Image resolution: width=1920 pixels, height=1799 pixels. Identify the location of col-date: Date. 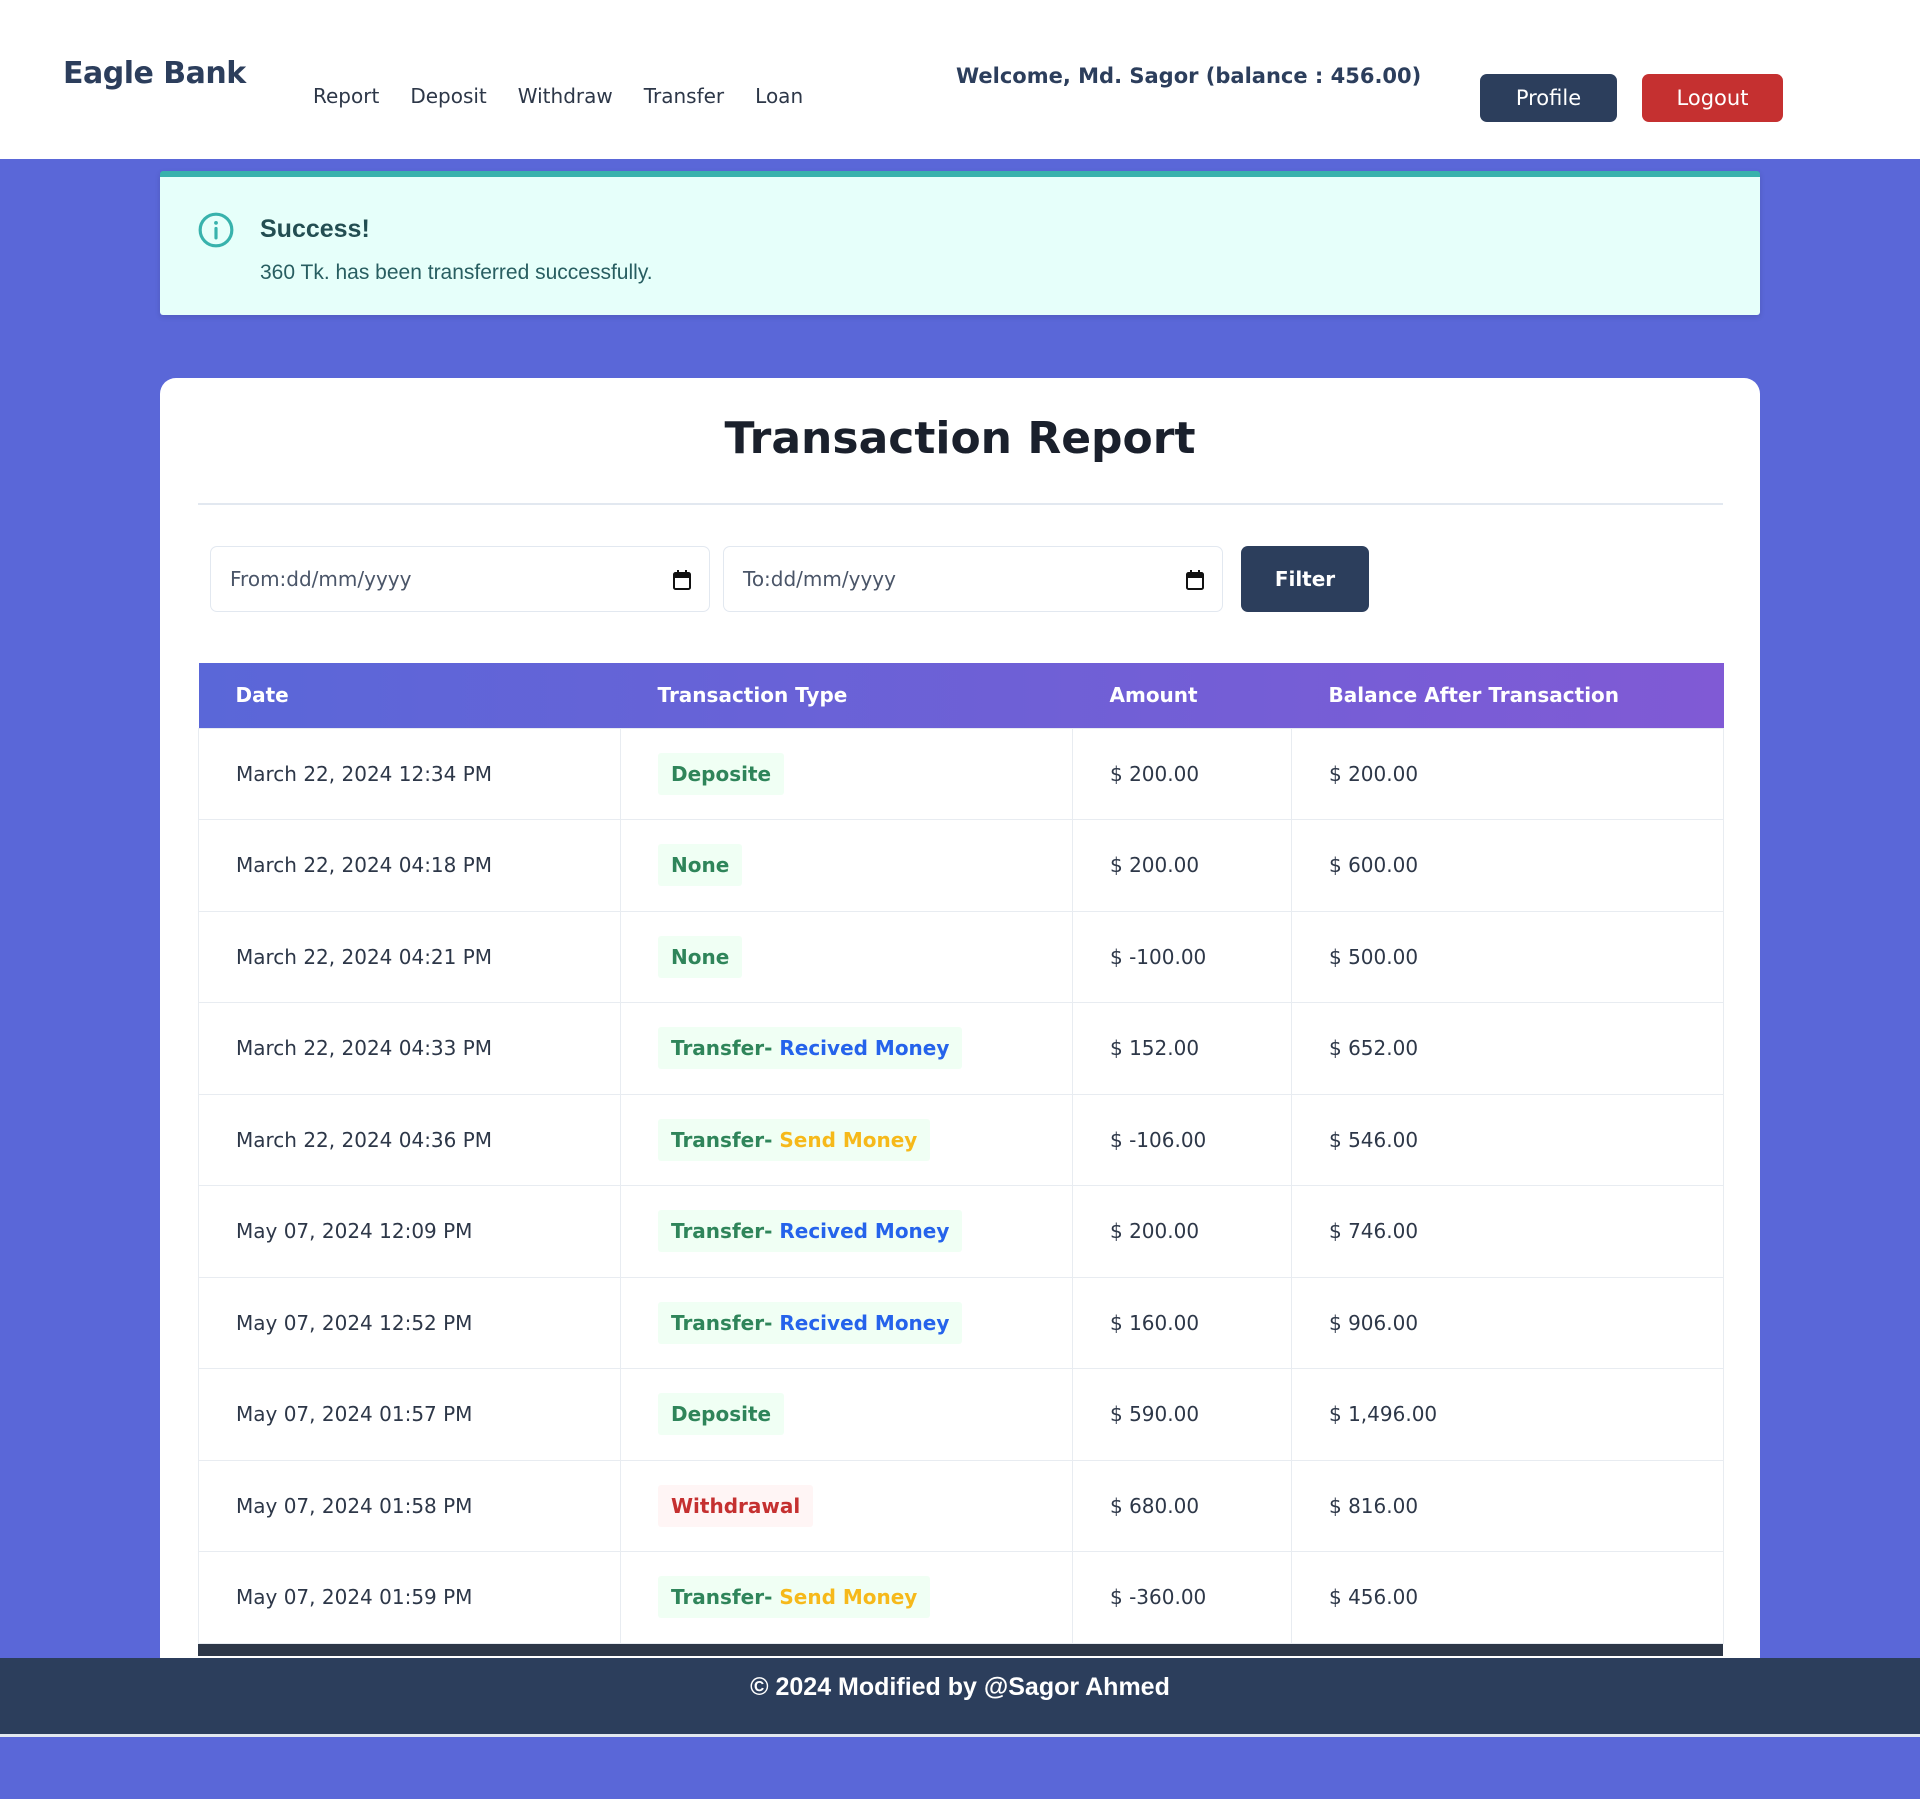
(262, 695).